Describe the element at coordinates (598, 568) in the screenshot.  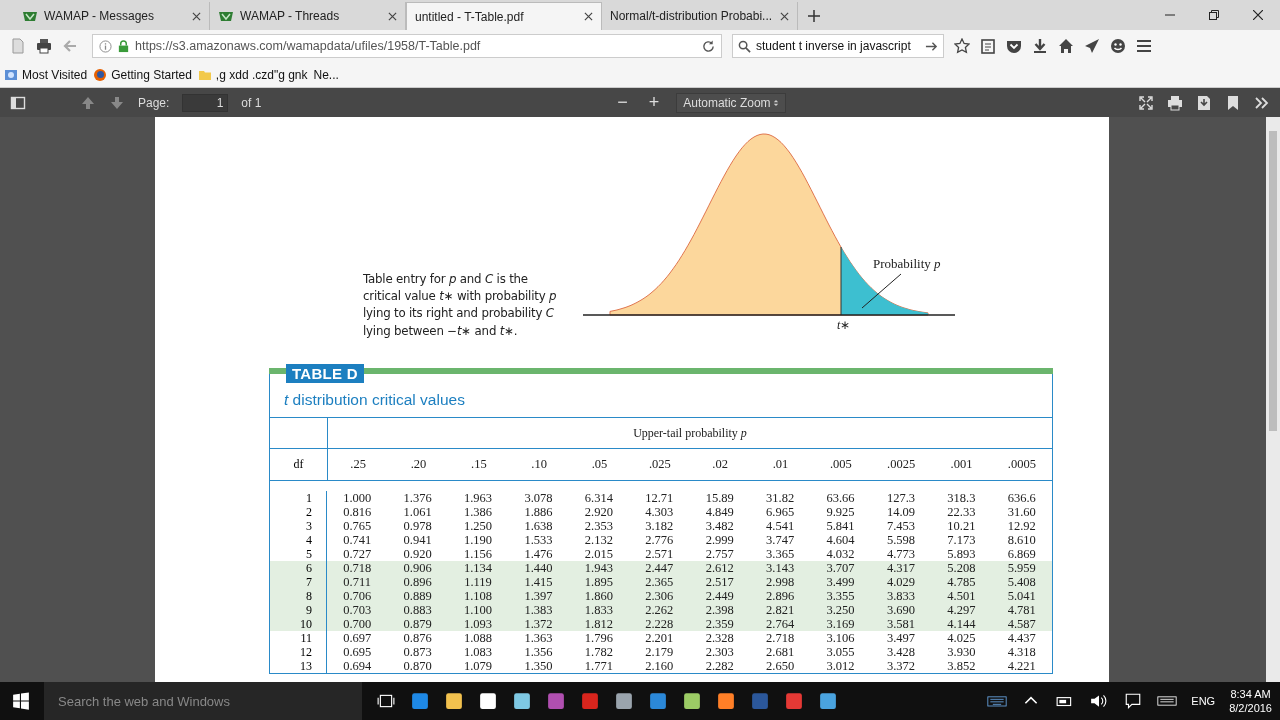
I see `table-cell: 1.943` at that location.